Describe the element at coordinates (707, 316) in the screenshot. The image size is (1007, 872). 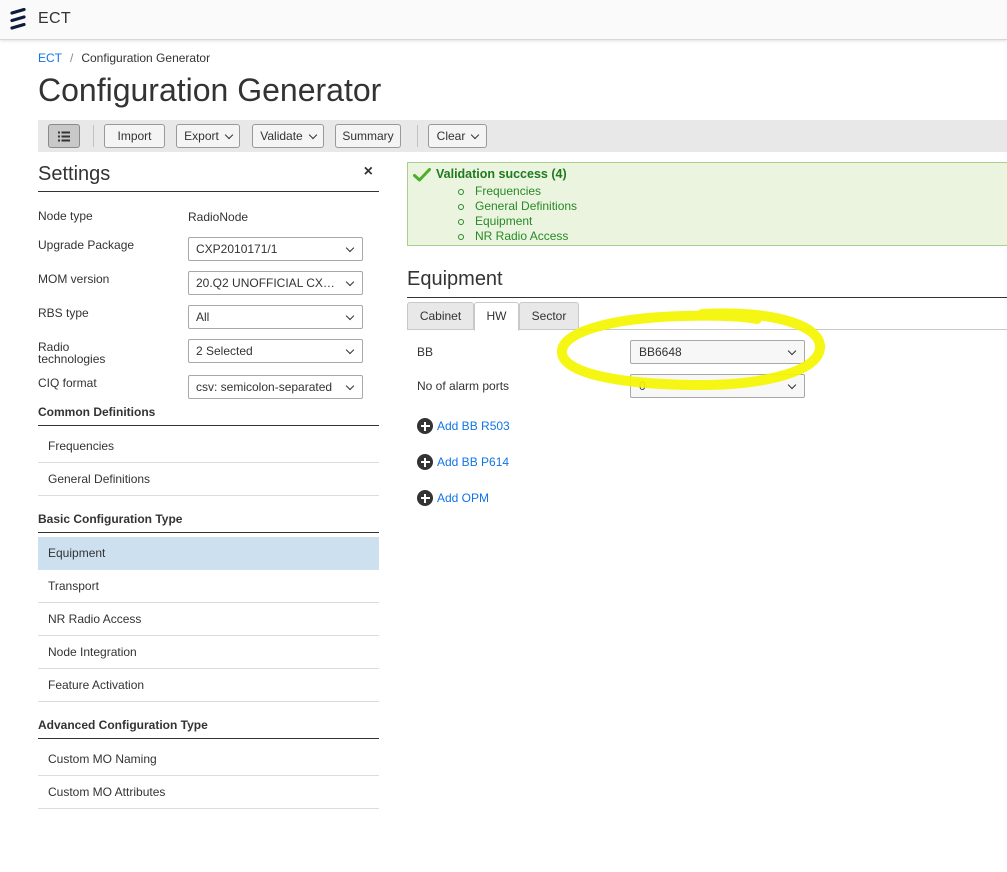
I see `equipment-tabs: Cabinet HW Sector` at that location.